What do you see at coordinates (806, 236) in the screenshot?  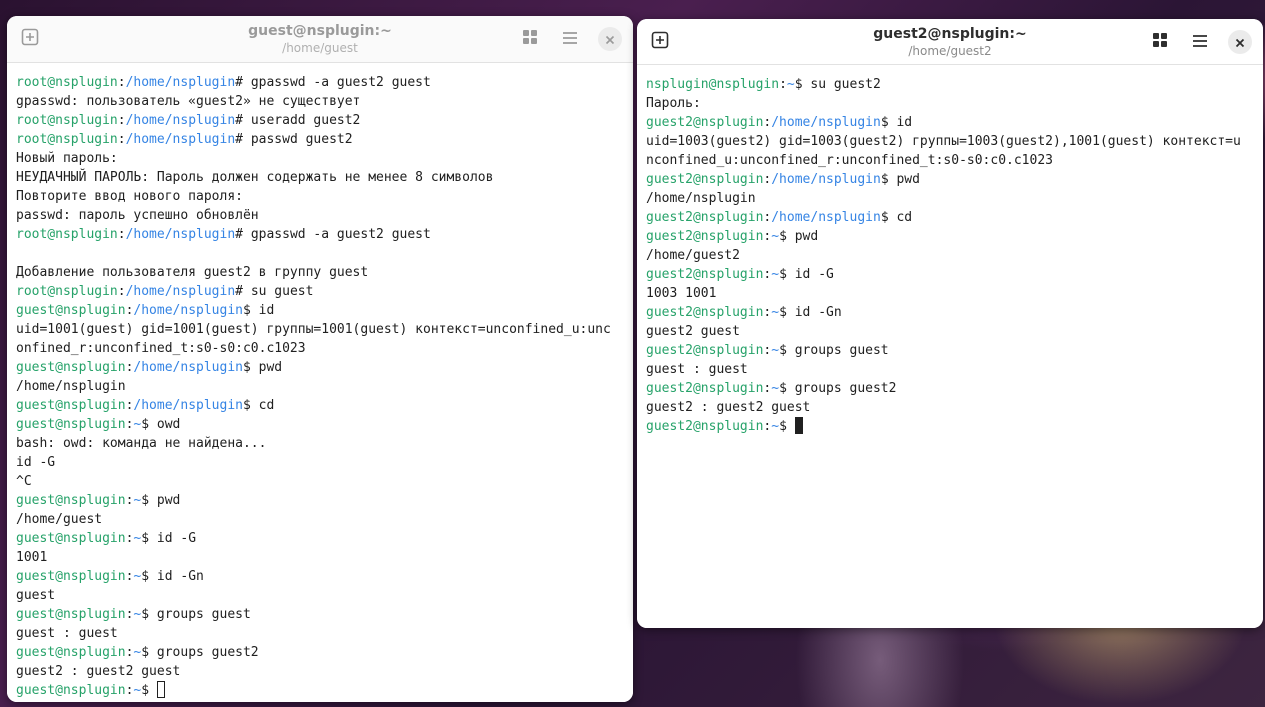 I see `command-text: pwd` at bounding box center [806, 236].